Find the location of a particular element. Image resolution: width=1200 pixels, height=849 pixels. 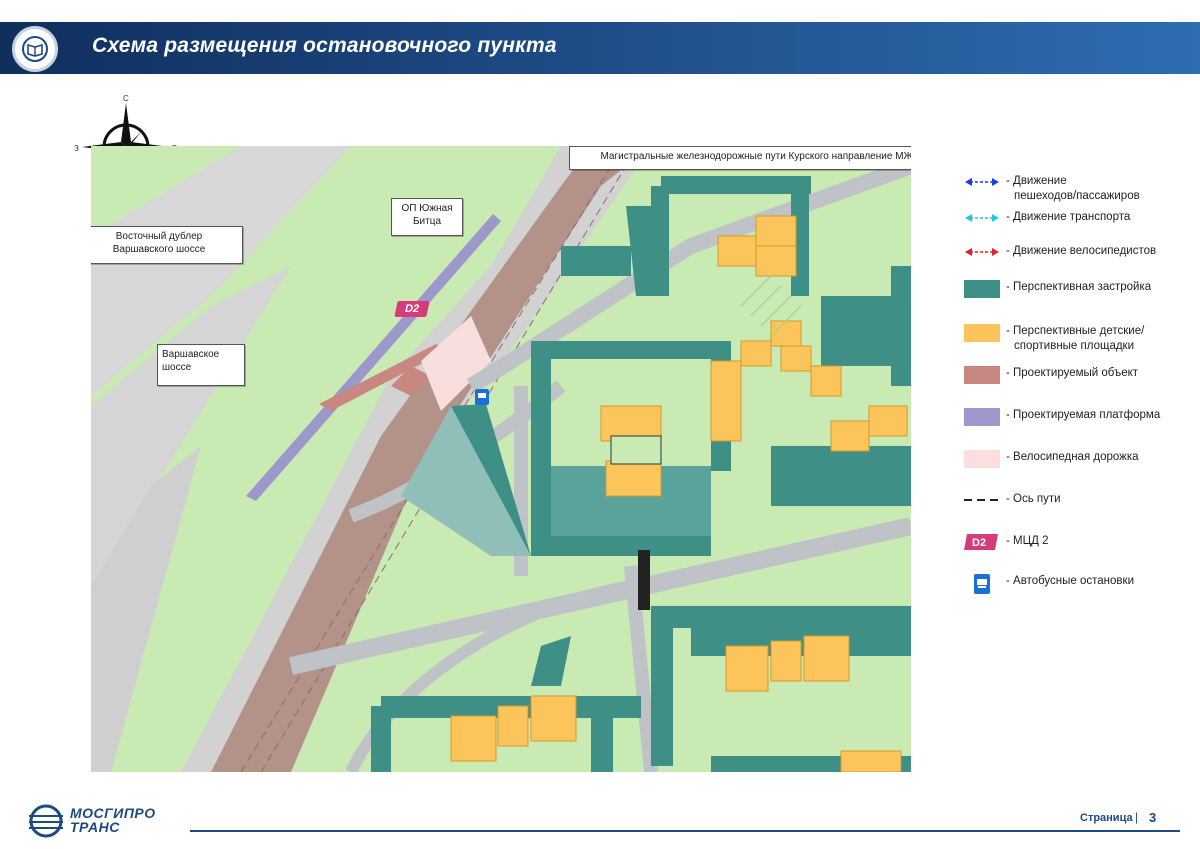

callout-station: ОП Южная Битца is located at coordinates (427, 217).